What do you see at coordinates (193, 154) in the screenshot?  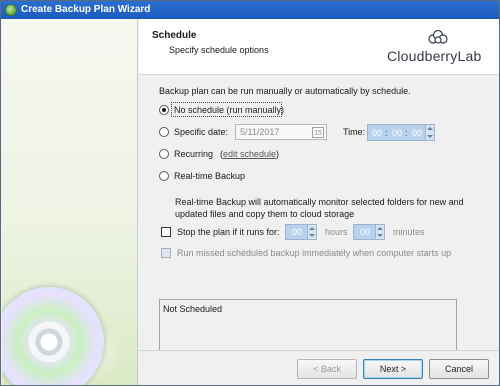 I see `recurring-label: Recurring` at bounding box center [193, 154].